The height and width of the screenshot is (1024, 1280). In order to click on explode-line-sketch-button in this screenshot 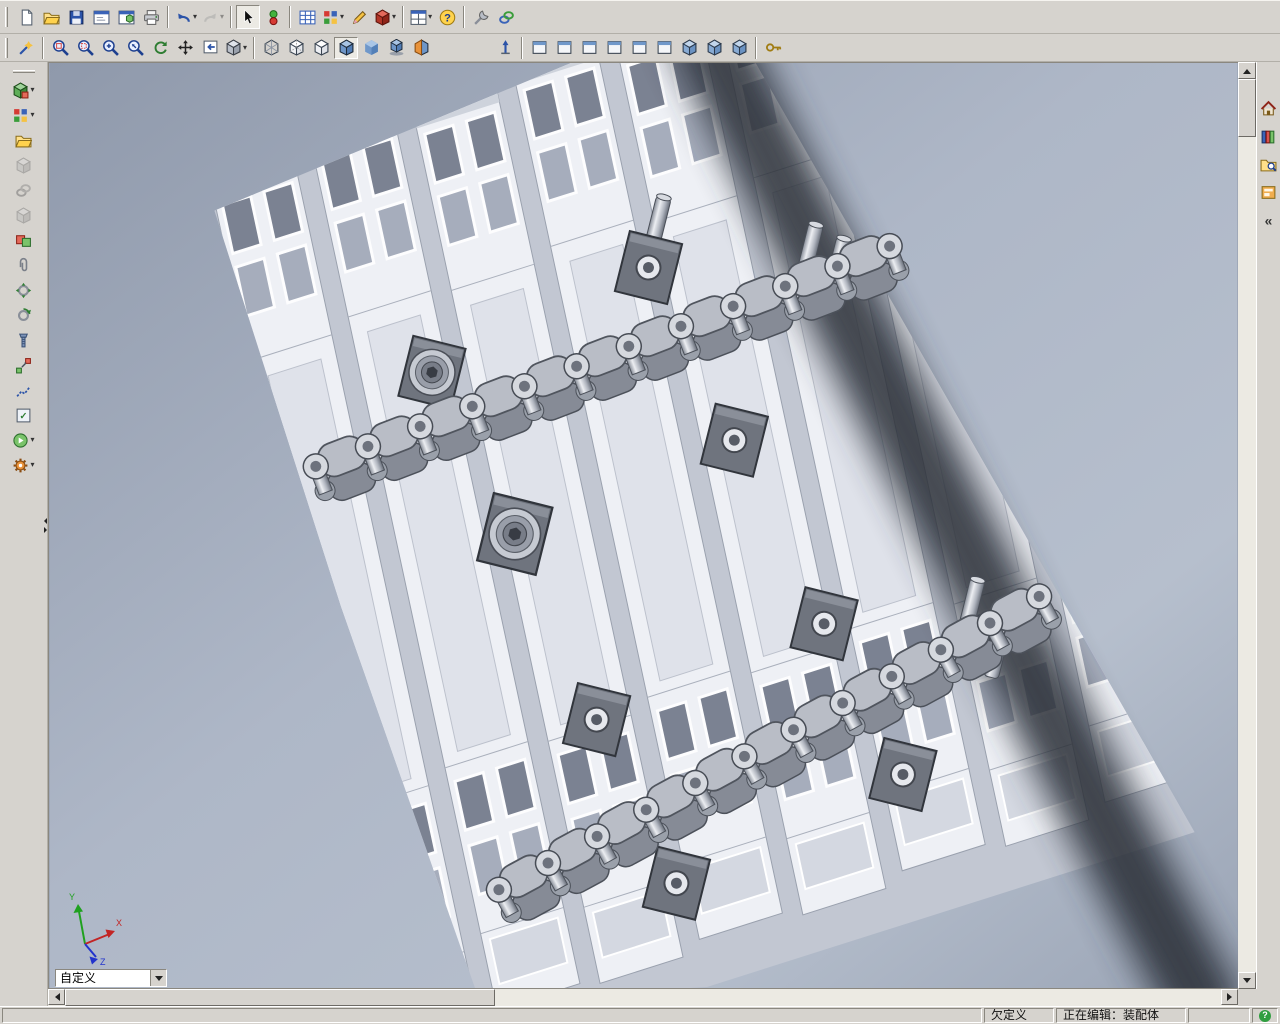, I will do `click(24, 390)`.